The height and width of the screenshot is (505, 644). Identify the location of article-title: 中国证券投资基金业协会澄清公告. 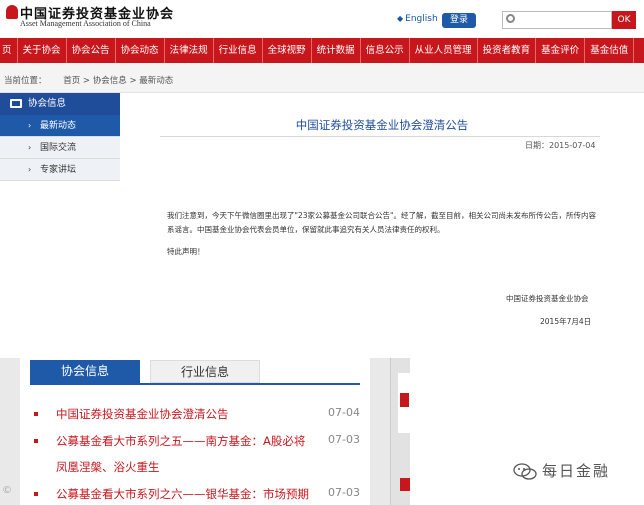
(382, 125).